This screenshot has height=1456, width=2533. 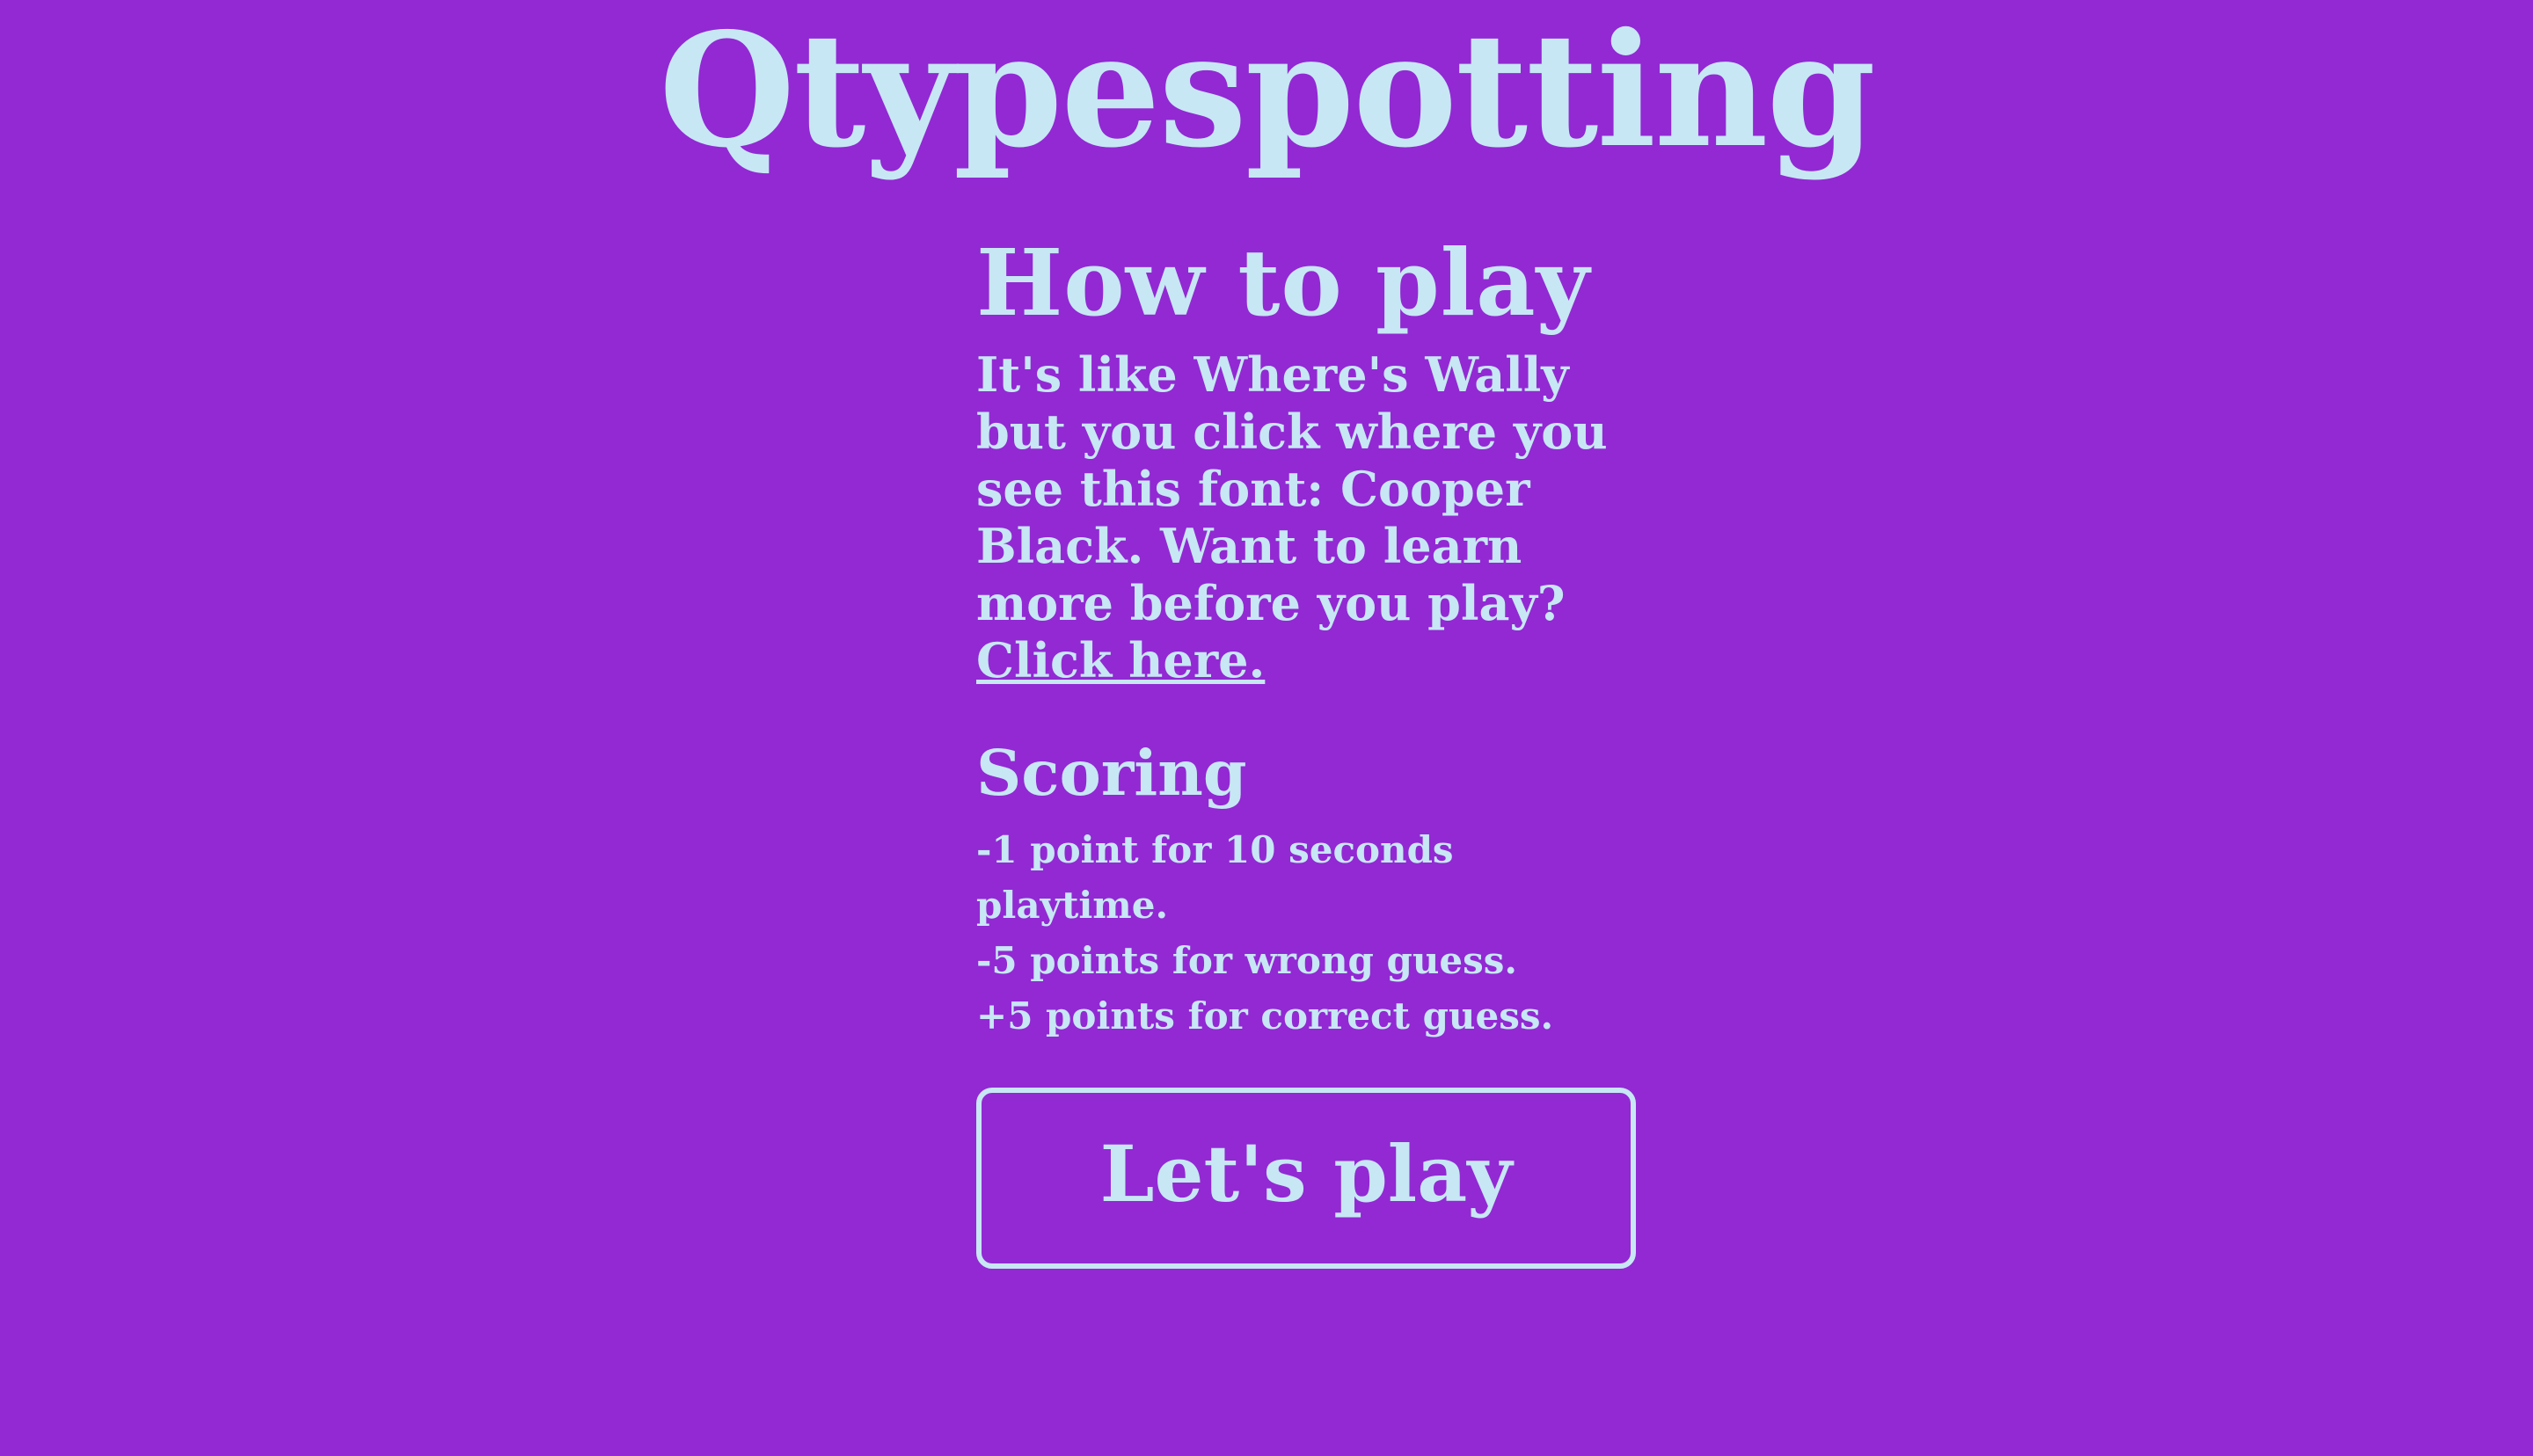 What do you see at coordinates (1247, 960) in the screenshot?
I see `score-rule-wrong: -5 points for wrong guess.` at bounding box center [1247, 960].